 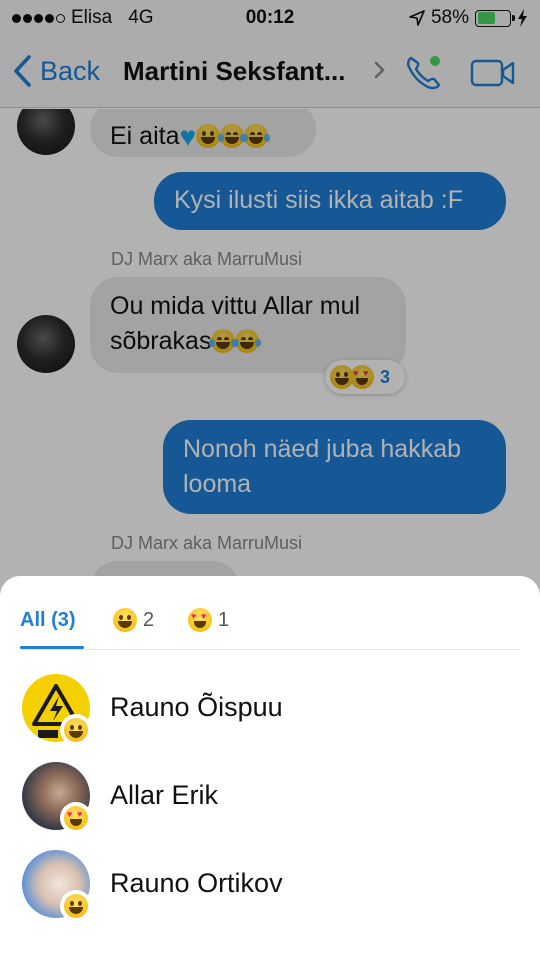 I want to click on reaction-tabs: All (3) 2 1, so click(x=270, y=626).